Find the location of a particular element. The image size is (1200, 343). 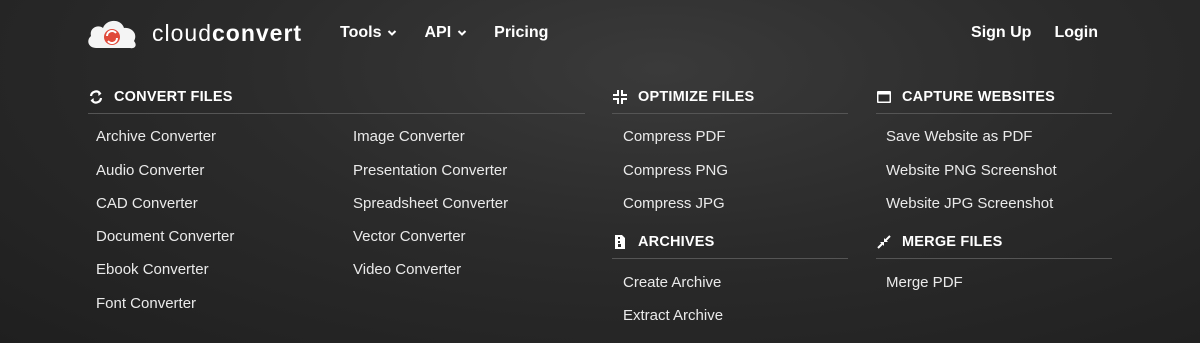

browser-window-icon is located at coordinates (884, 97).